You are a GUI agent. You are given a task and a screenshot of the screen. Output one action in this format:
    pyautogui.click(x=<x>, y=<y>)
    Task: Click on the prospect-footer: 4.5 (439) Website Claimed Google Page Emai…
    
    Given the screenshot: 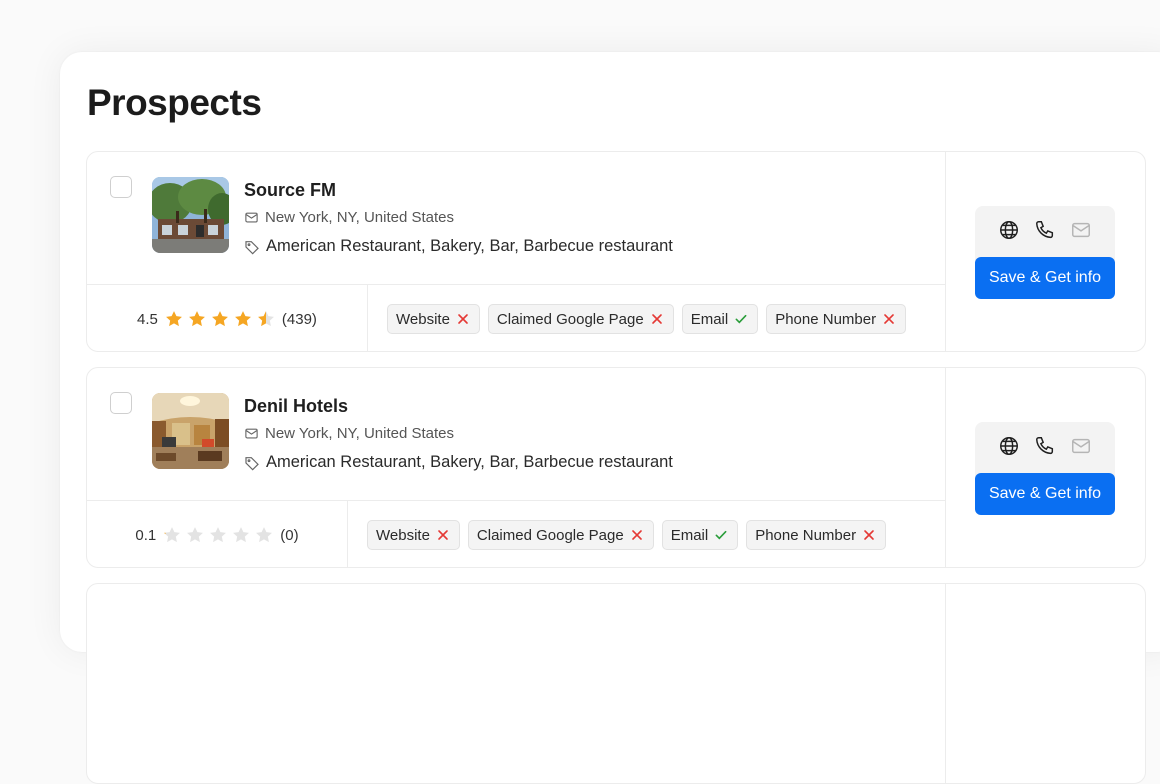 What is the action you would take?
    pyautogui.click(x=516, y=318)
    